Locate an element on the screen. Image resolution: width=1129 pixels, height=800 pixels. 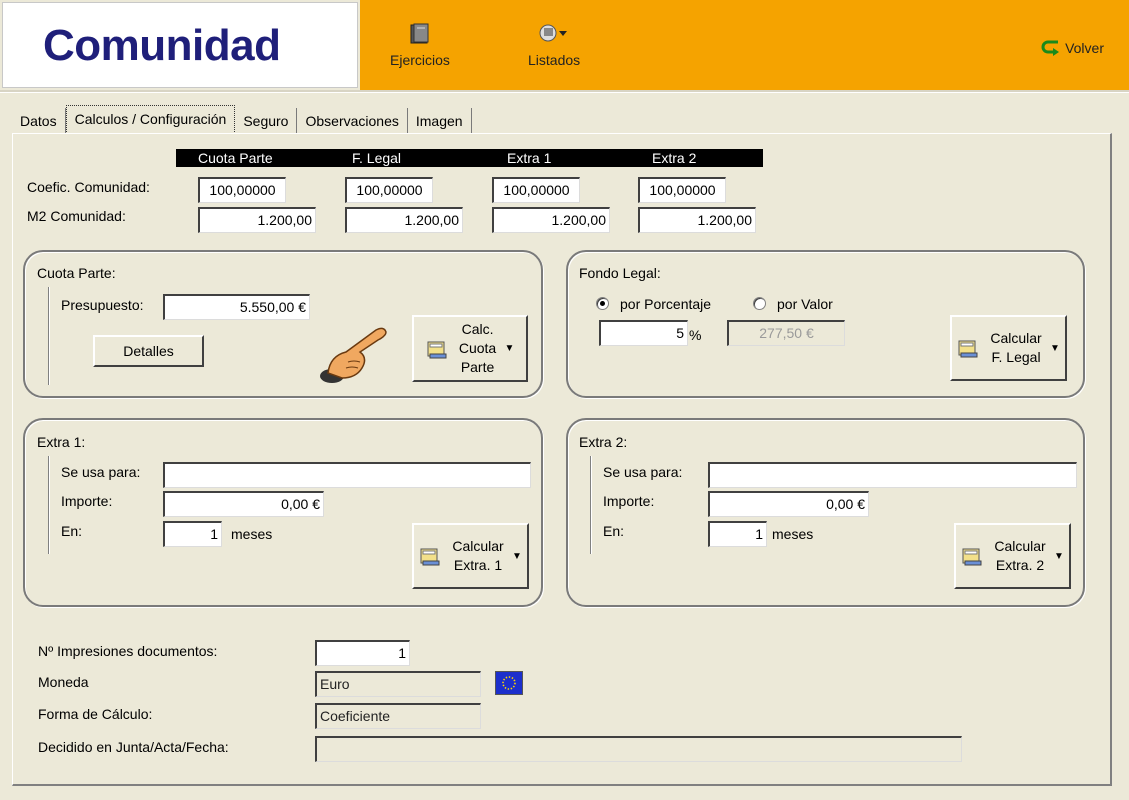
extra1-title: Extra 1: is located at coordinates (61, 442).